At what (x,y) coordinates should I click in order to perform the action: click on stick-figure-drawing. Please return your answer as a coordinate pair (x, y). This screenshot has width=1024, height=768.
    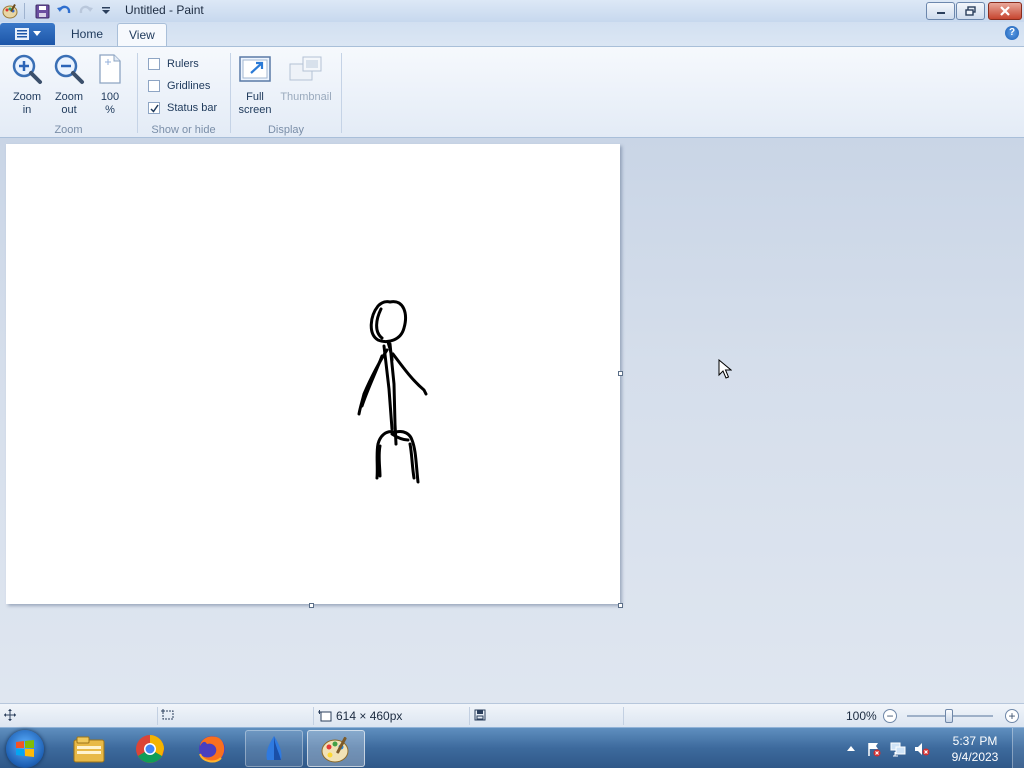
    Looking at the image, I should click on (392, 392).